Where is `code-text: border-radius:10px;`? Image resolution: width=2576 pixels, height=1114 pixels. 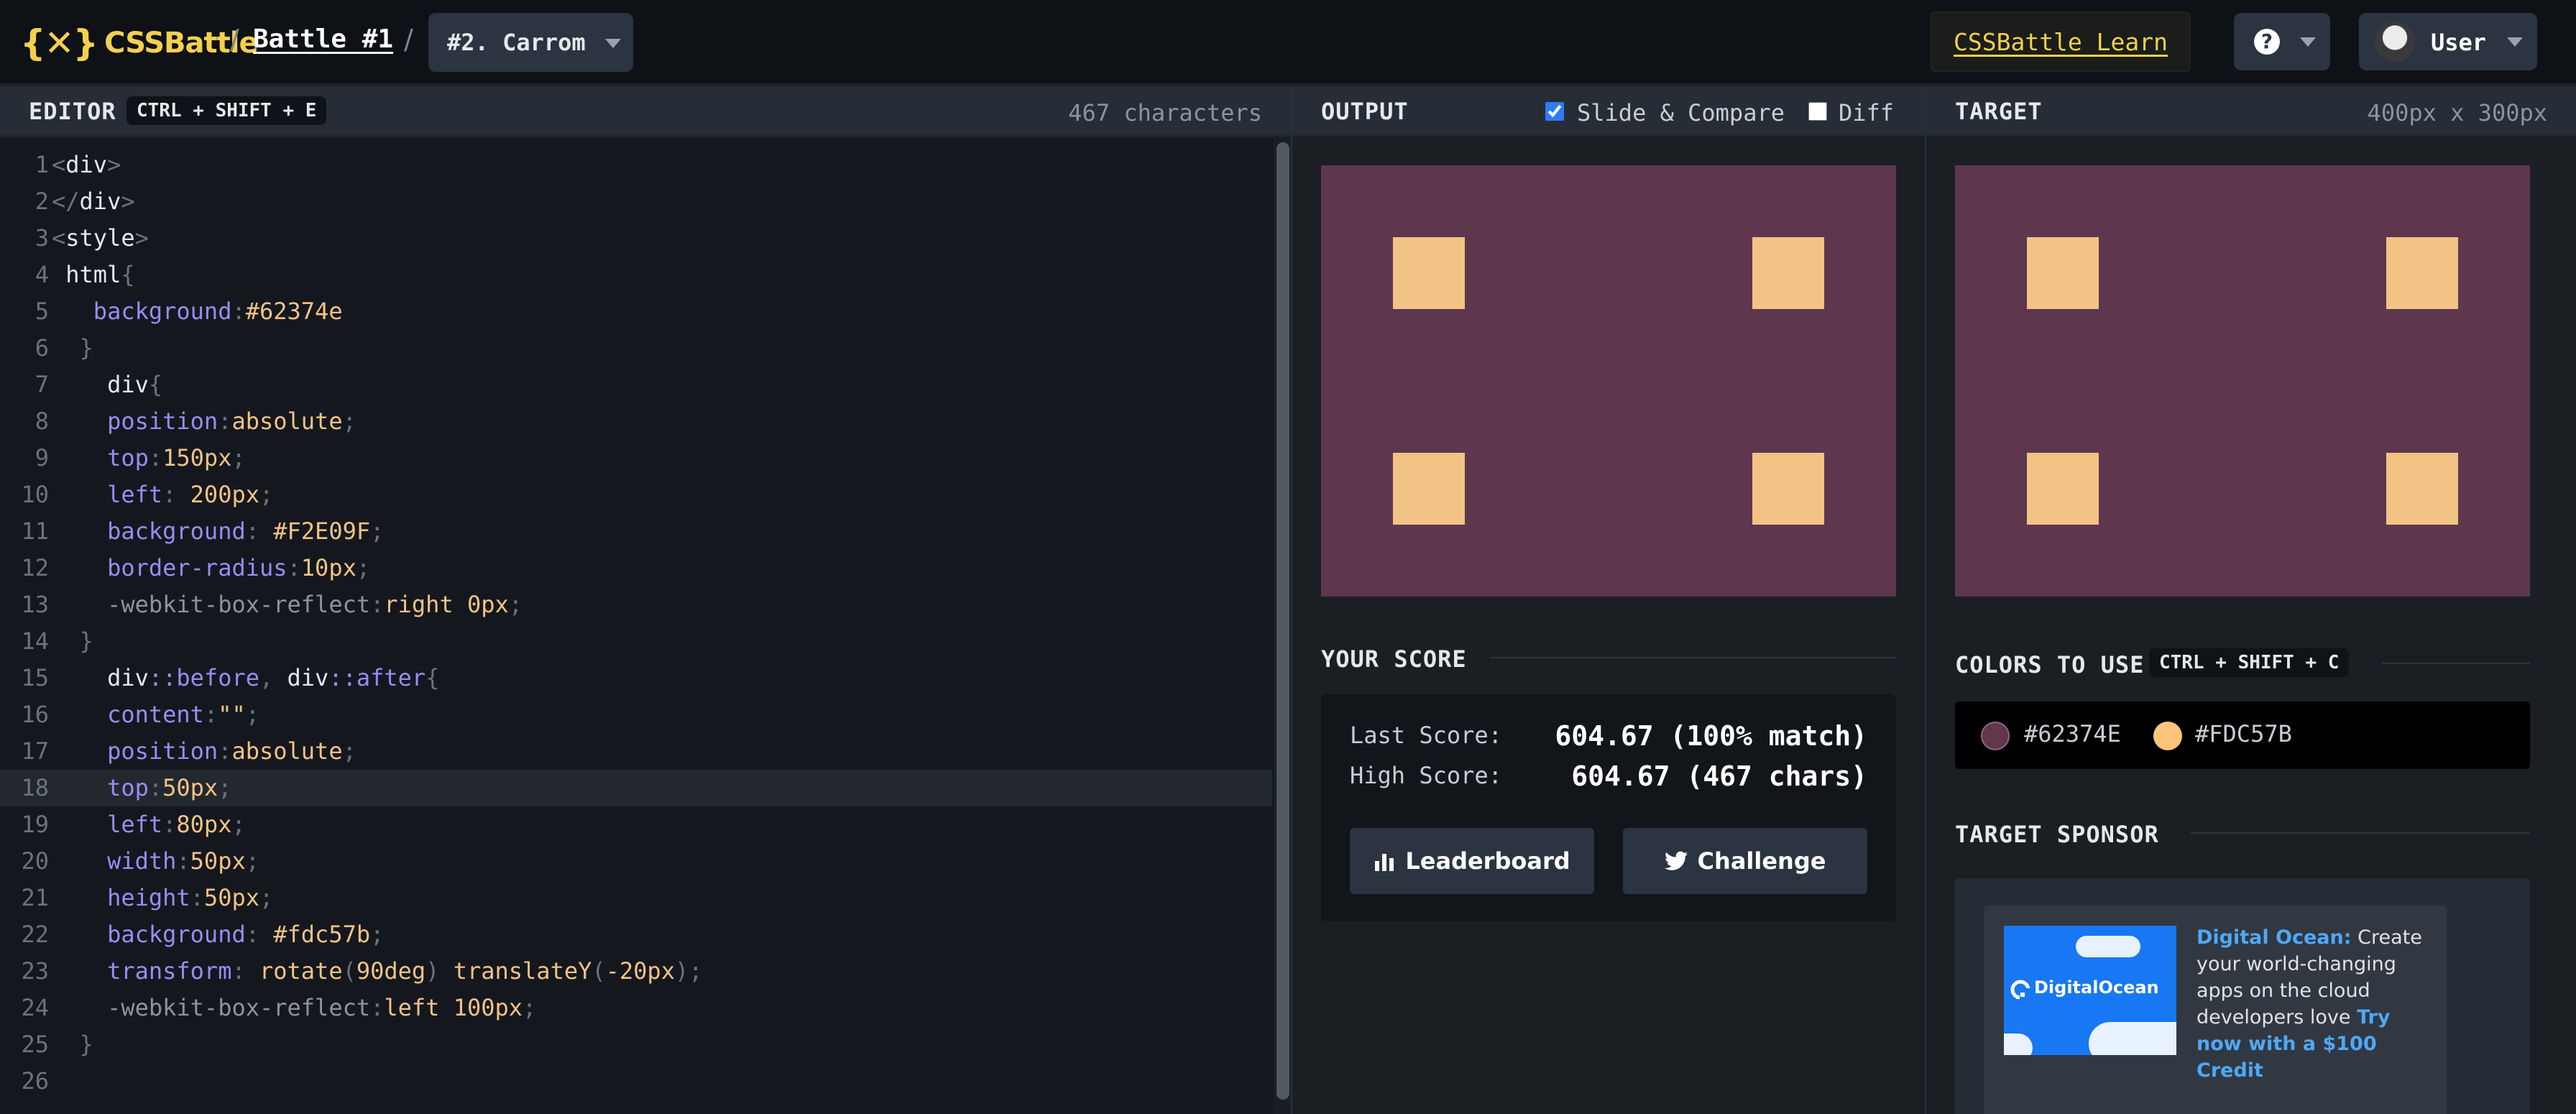
code-text: border-radius:10px; is located at coordinates (211, 568).